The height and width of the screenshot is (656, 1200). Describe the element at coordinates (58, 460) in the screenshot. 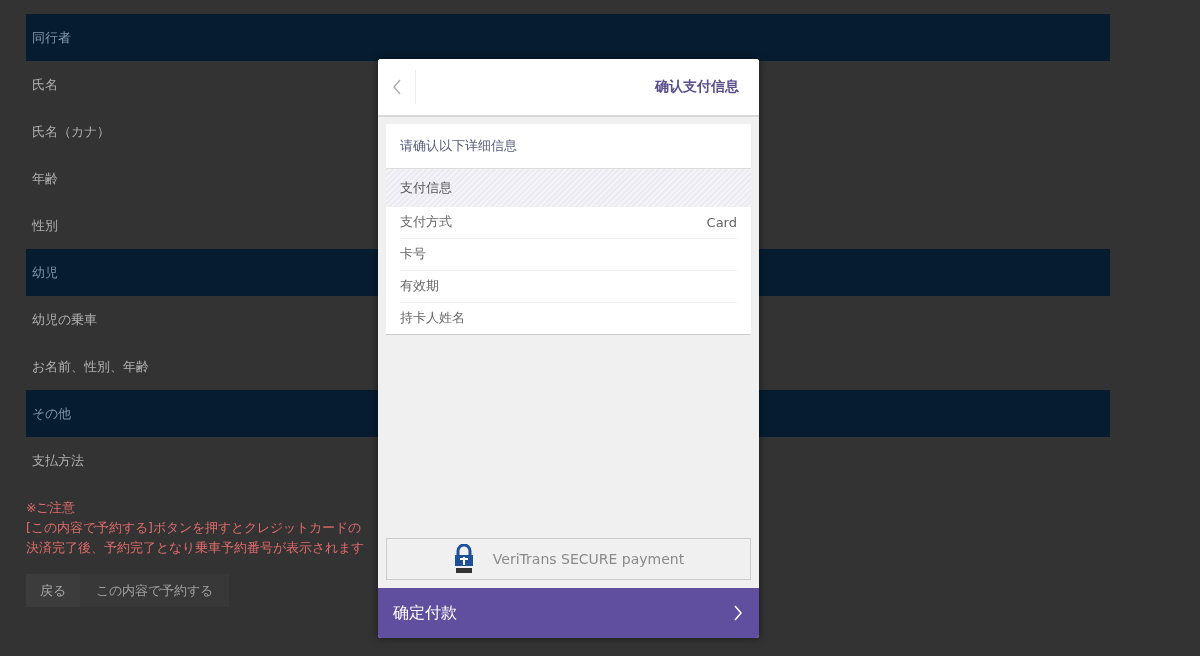

I see `field-label: 支払方法` at that location.